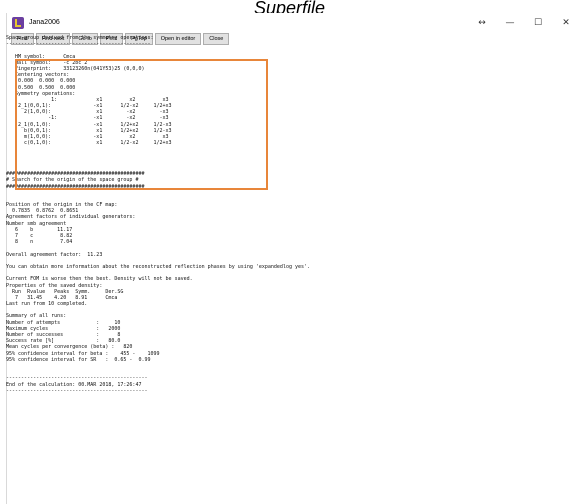  I want to click on window-title: Jana2006, so click(44, 22).